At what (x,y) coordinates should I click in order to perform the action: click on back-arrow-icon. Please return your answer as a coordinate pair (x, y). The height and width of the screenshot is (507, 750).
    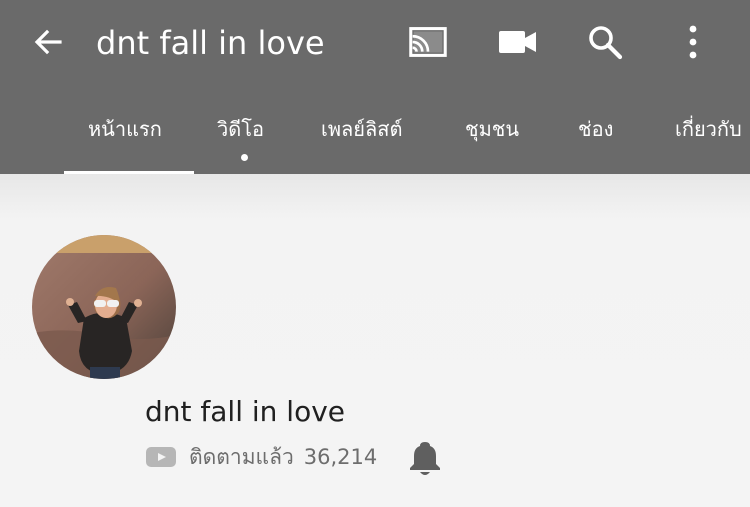
    Looking at the image, I should click on (48, 42).